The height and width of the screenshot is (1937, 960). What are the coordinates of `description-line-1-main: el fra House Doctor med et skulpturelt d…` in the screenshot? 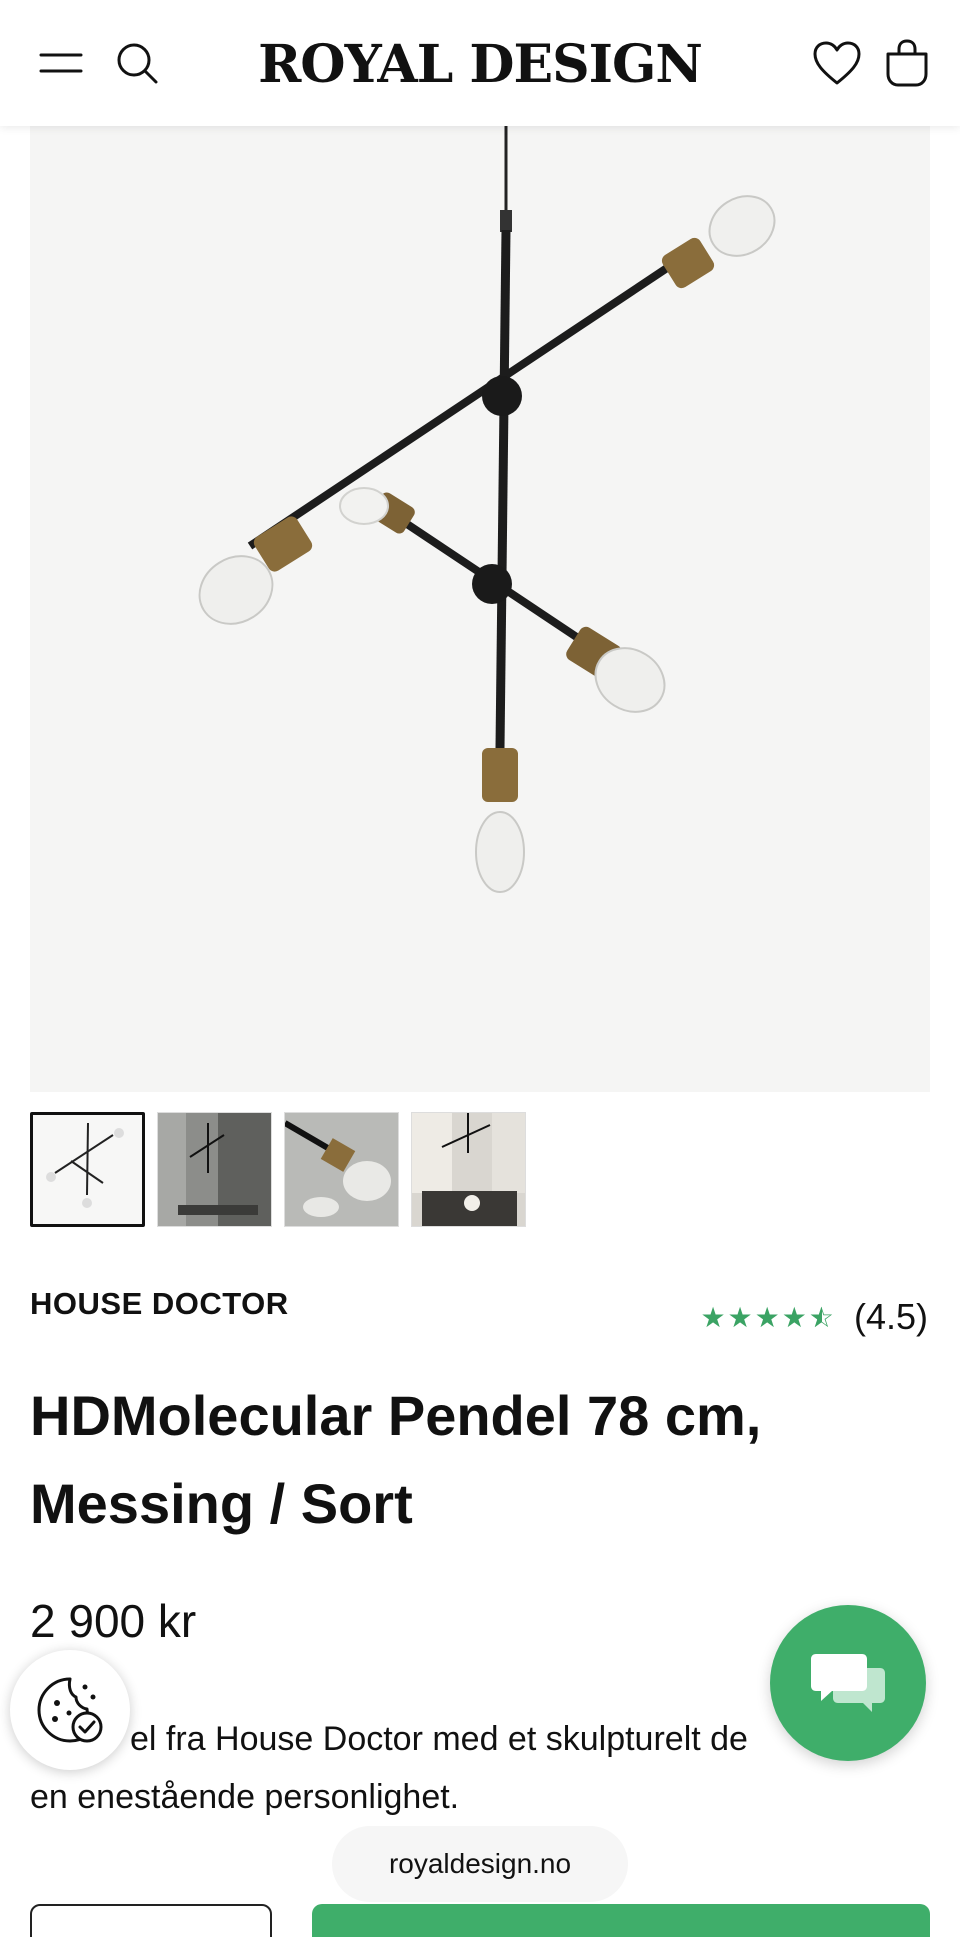 It's located at (439, 1739).